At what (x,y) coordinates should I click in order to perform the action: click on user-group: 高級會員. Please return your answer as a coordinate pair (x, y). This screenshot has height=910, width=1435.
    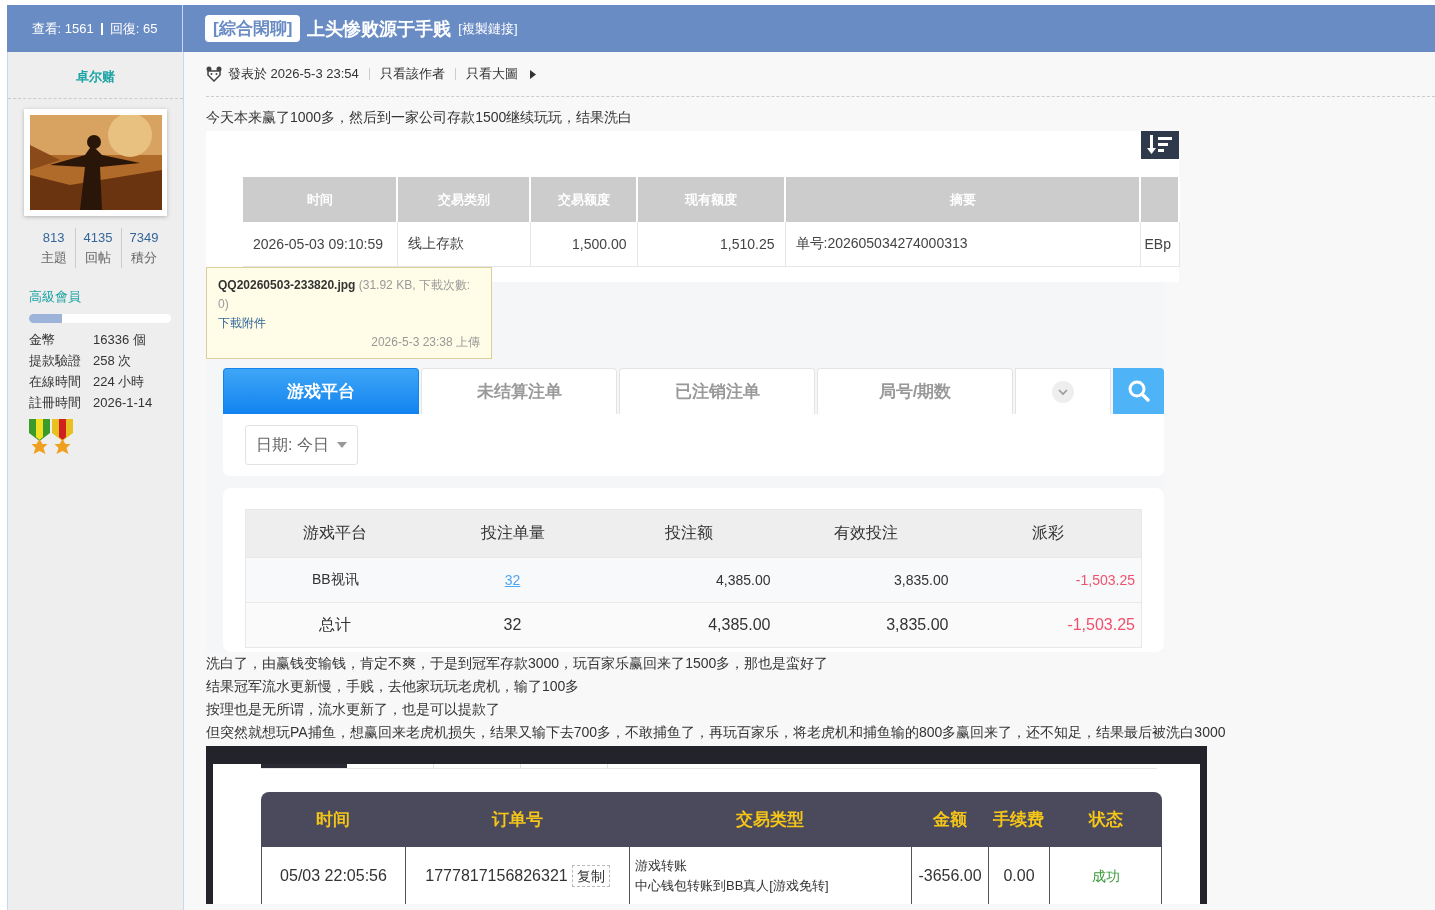
    Looking at the image, I should click on (106, 297).